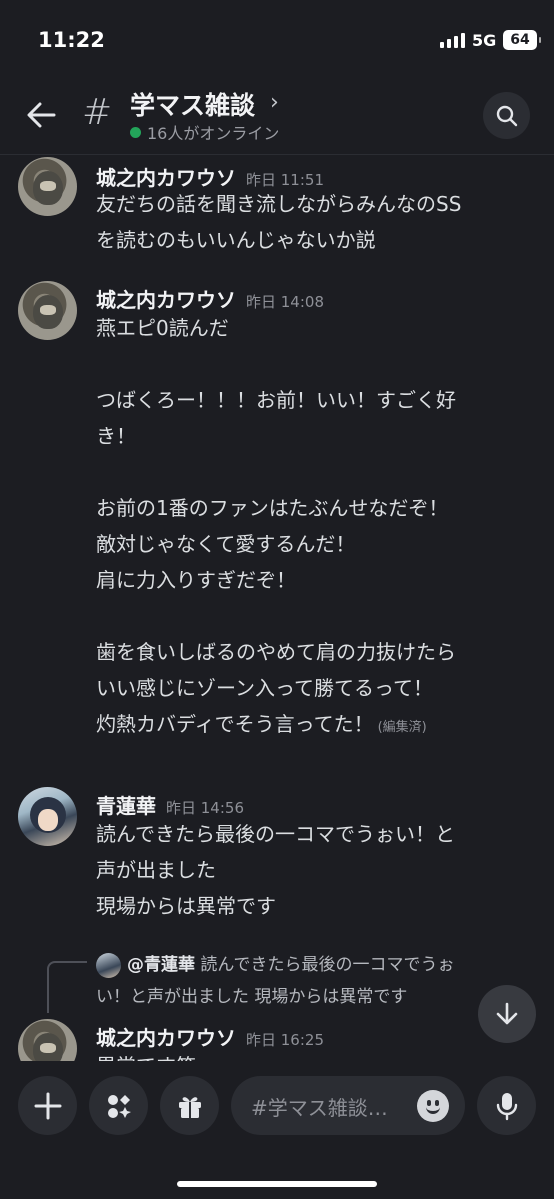 This screenshot has width=554, height=1199. I want to click on gift-icon, so click(189, 1107).